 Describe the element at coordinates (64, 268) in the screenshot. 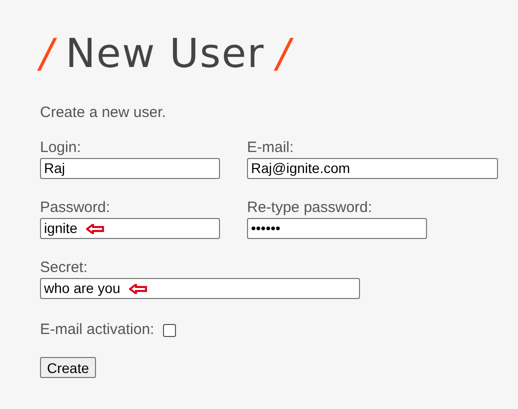

I see `field-label: Secret:` at that location.